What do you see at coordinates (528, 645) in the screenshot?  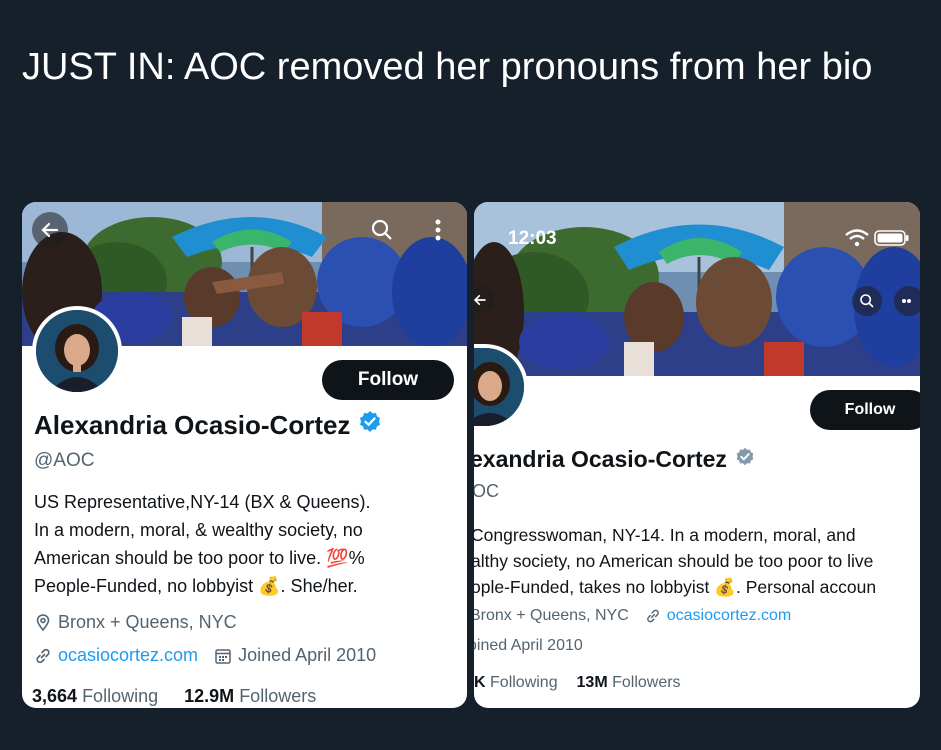 I see `joined-date: oined April 2010` at bounding box center [528, 645].